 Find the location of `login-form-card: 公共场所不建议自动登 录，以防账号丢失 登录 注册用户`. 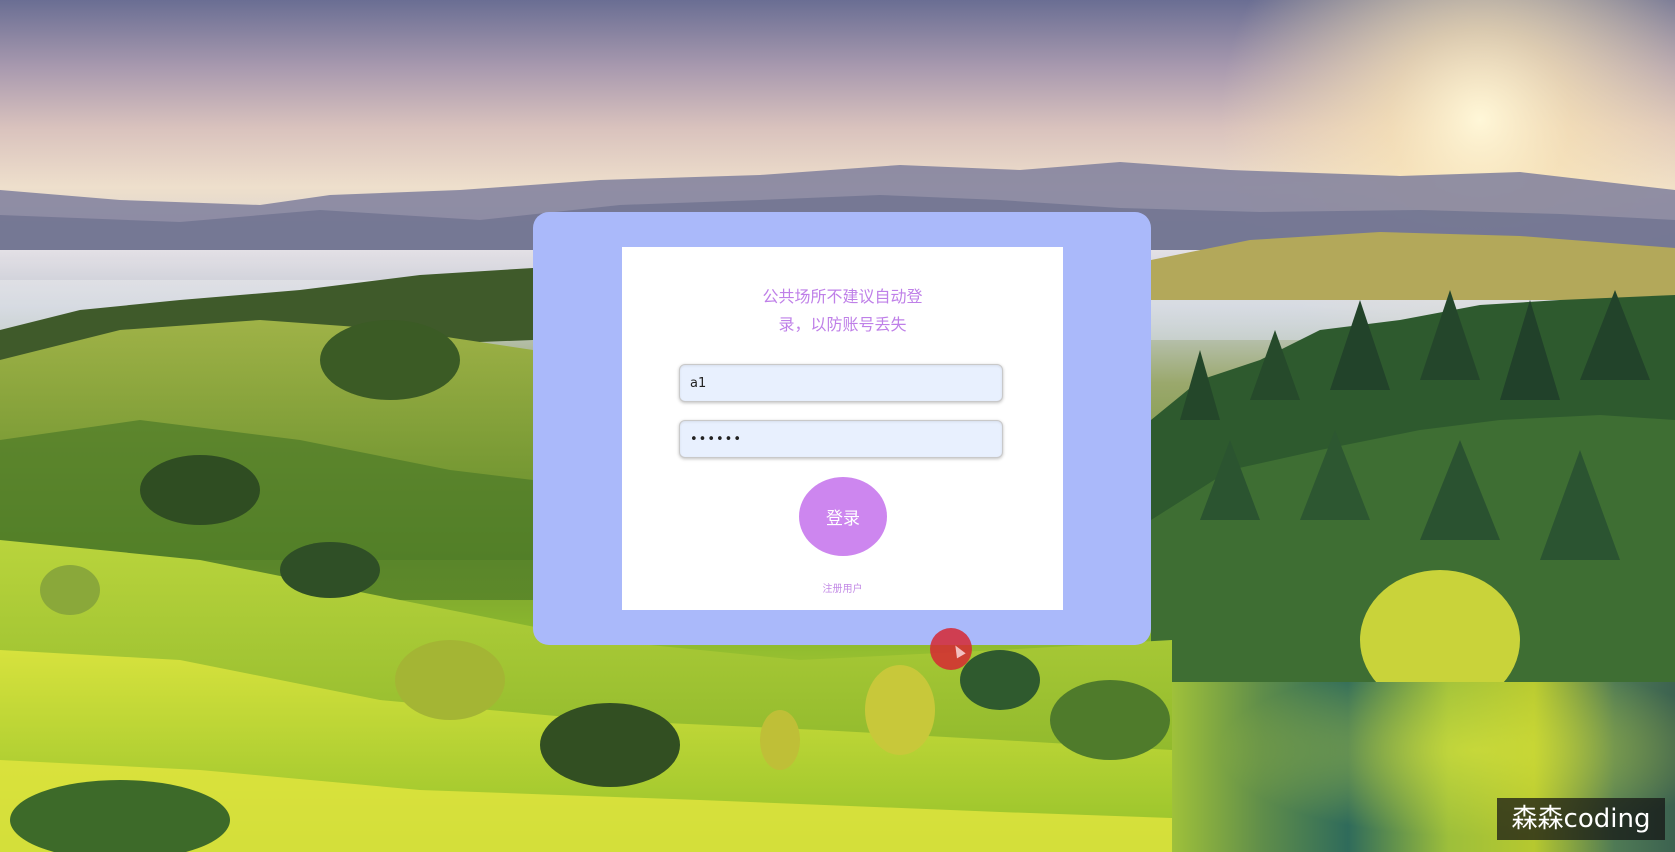

login-form-card: 公共场所不建议自动登 录，以防账号丢失 登录 注册用户 is located at coordinates (842, 428).